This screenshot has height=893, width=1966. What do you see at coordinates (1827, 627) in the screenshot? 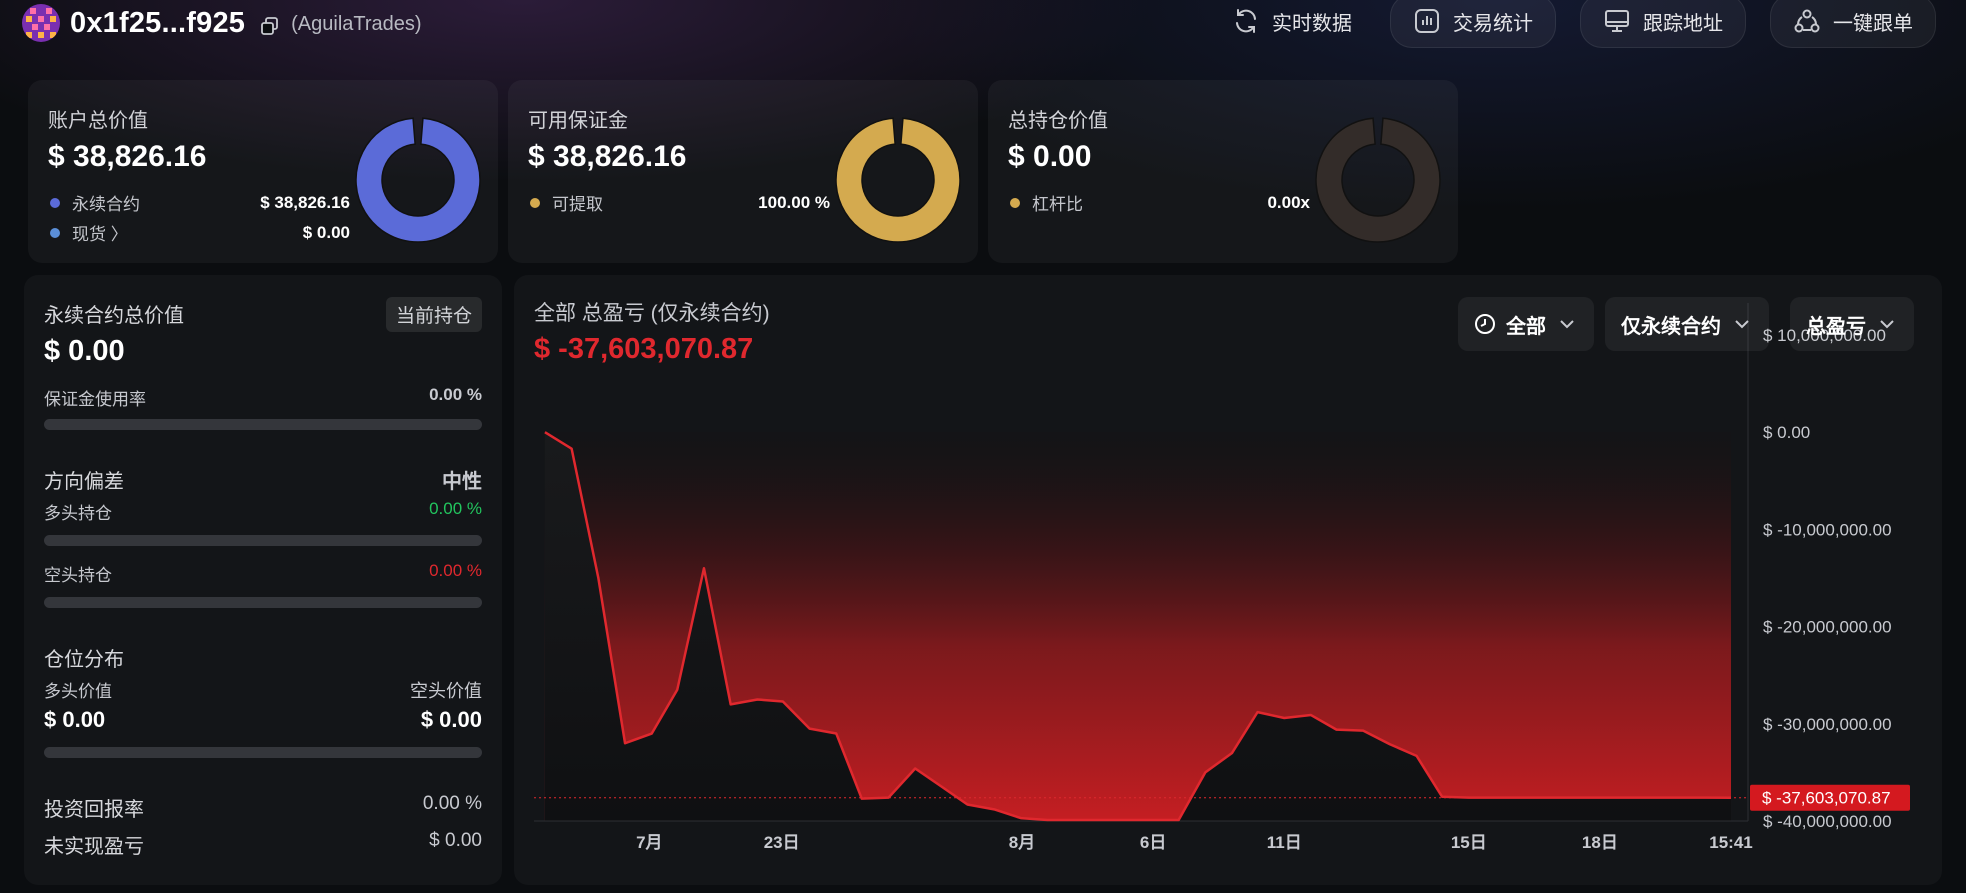
I see `y-tick-label: $ -20,000,000.00` at bounding box center [1827, 627].